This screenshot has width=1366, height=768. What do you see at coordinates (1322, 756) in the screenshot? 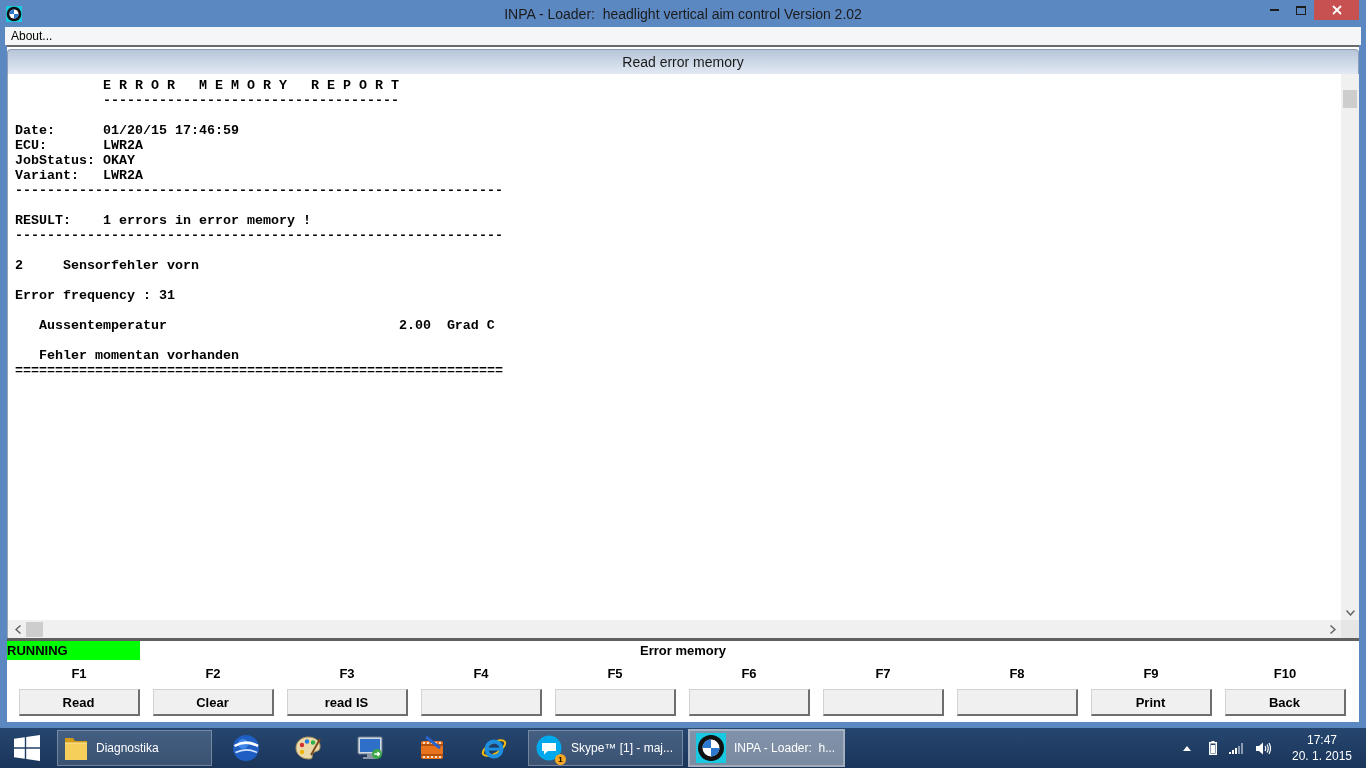
I see `clock-date: 20. 1. 2015` at bounding box center [1322, 756].